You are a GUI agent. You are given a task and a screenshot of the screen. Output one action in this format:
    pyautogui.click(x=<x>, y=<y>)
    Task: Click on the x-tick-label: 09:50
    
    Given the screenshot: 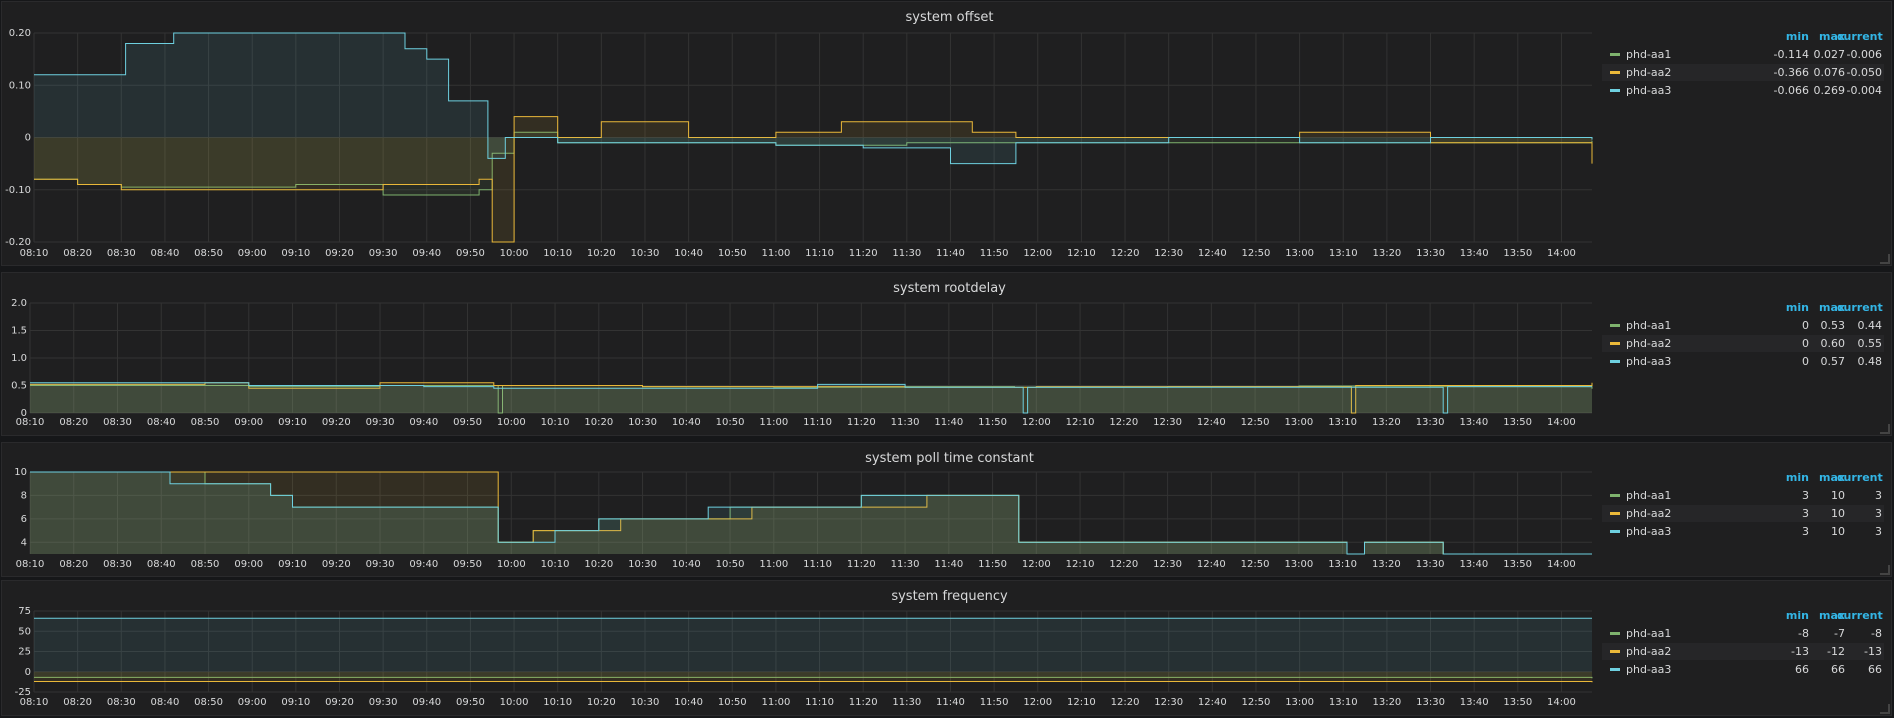 What is the action you would take?
    pyautogui.click(x=470, y=702)
    